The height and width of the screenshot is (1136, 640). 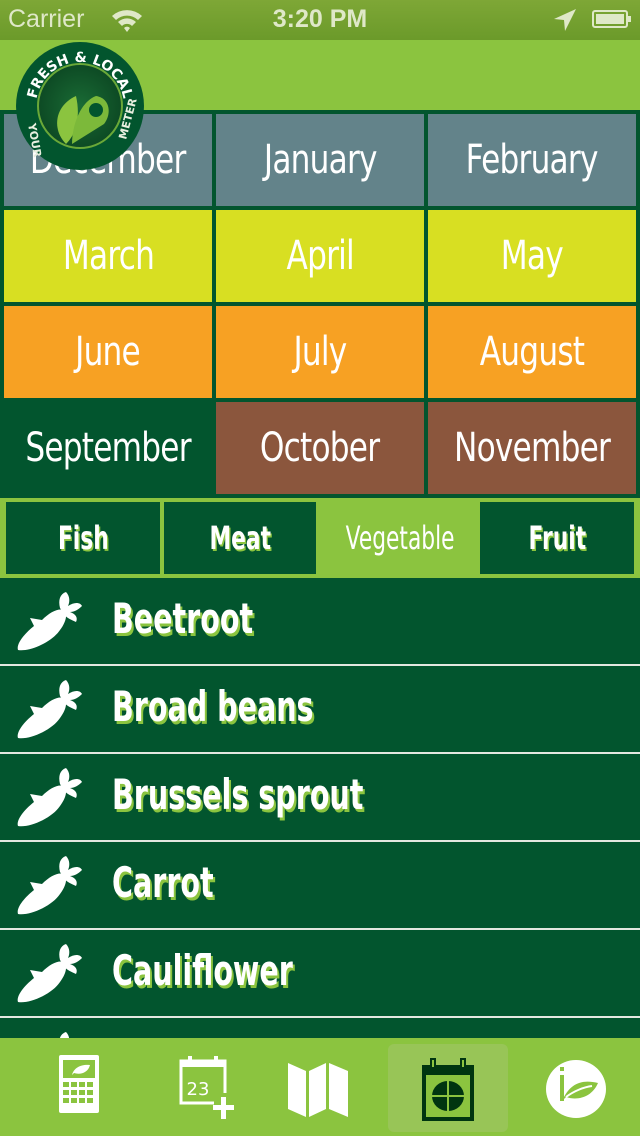 I want to click on month-label: July, so click(x=320, y=352).